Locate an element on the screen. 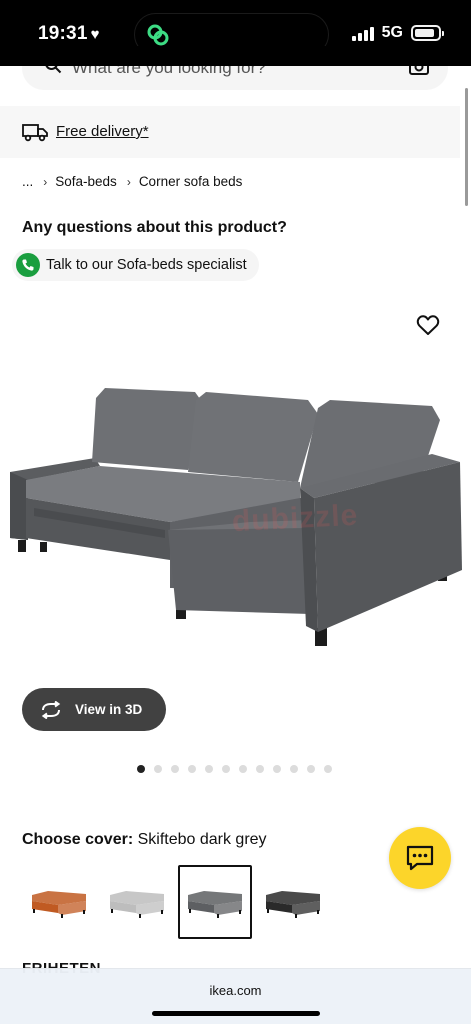 The image size is (471, 1024). view-in-3d-label: View in 3D is located at coordinates (109, 709).